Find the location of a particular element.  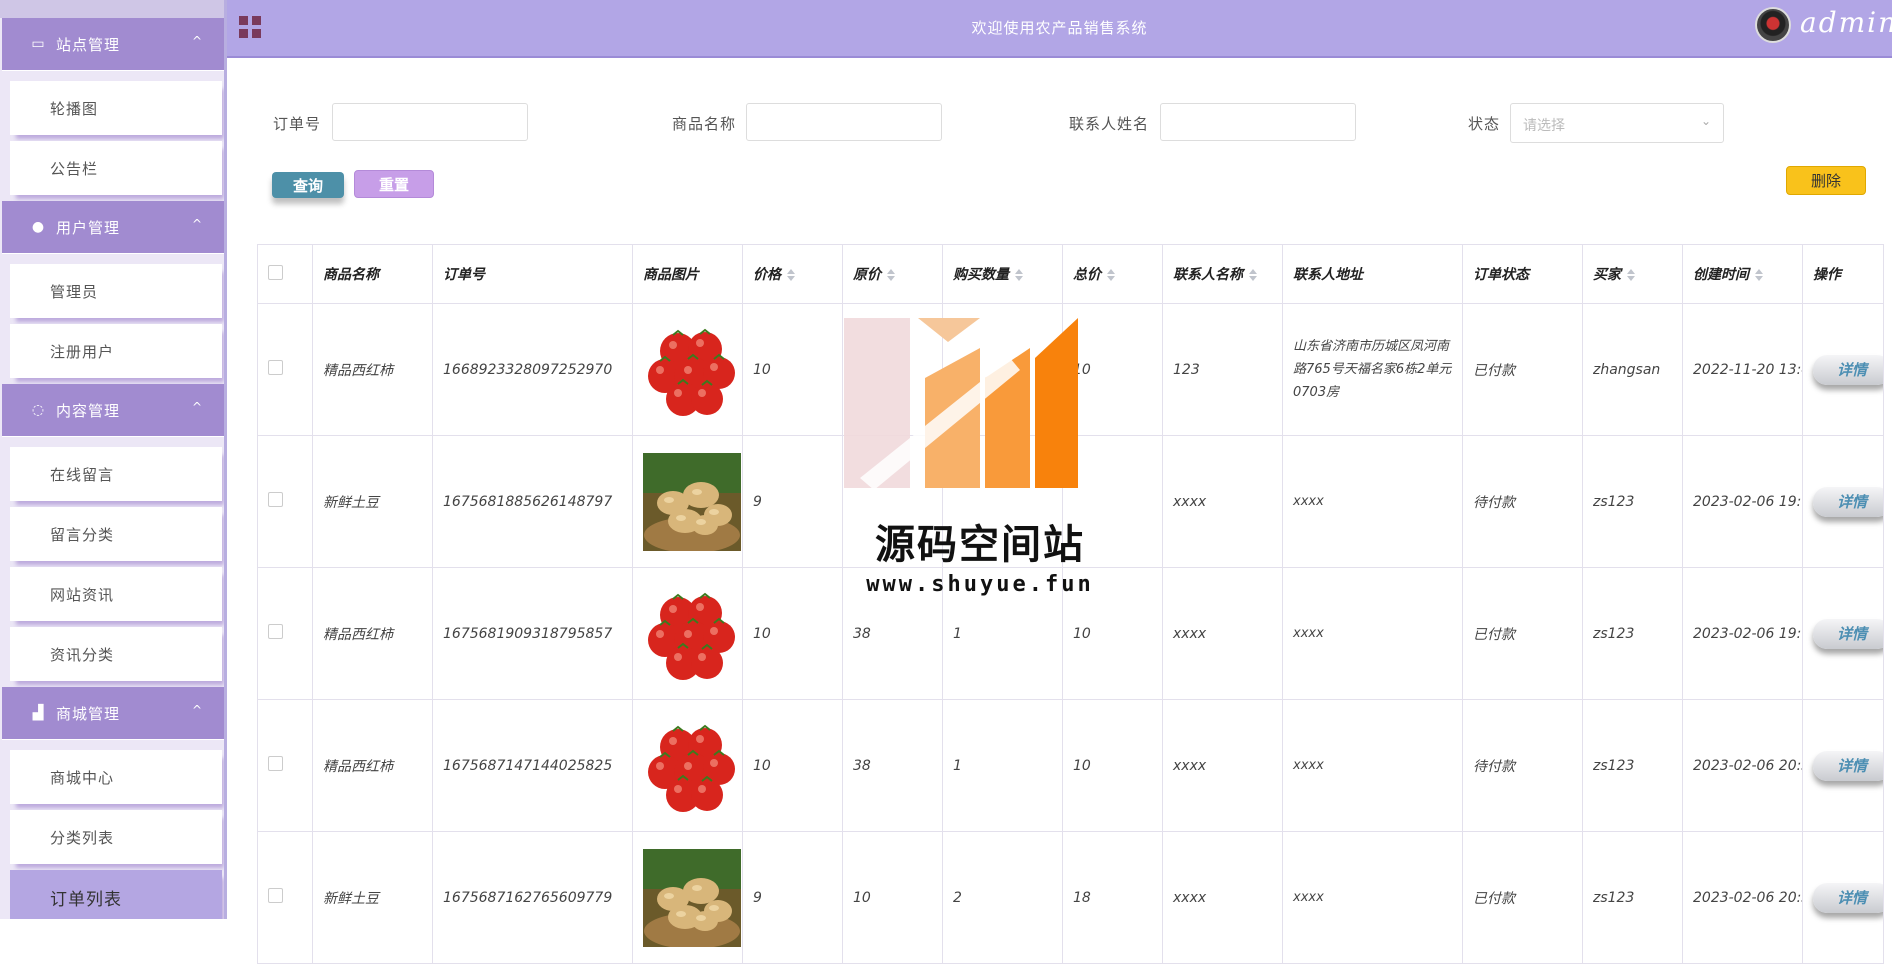

cell-order-no: 1675687162765609779 is located at coordinates (532, 897).